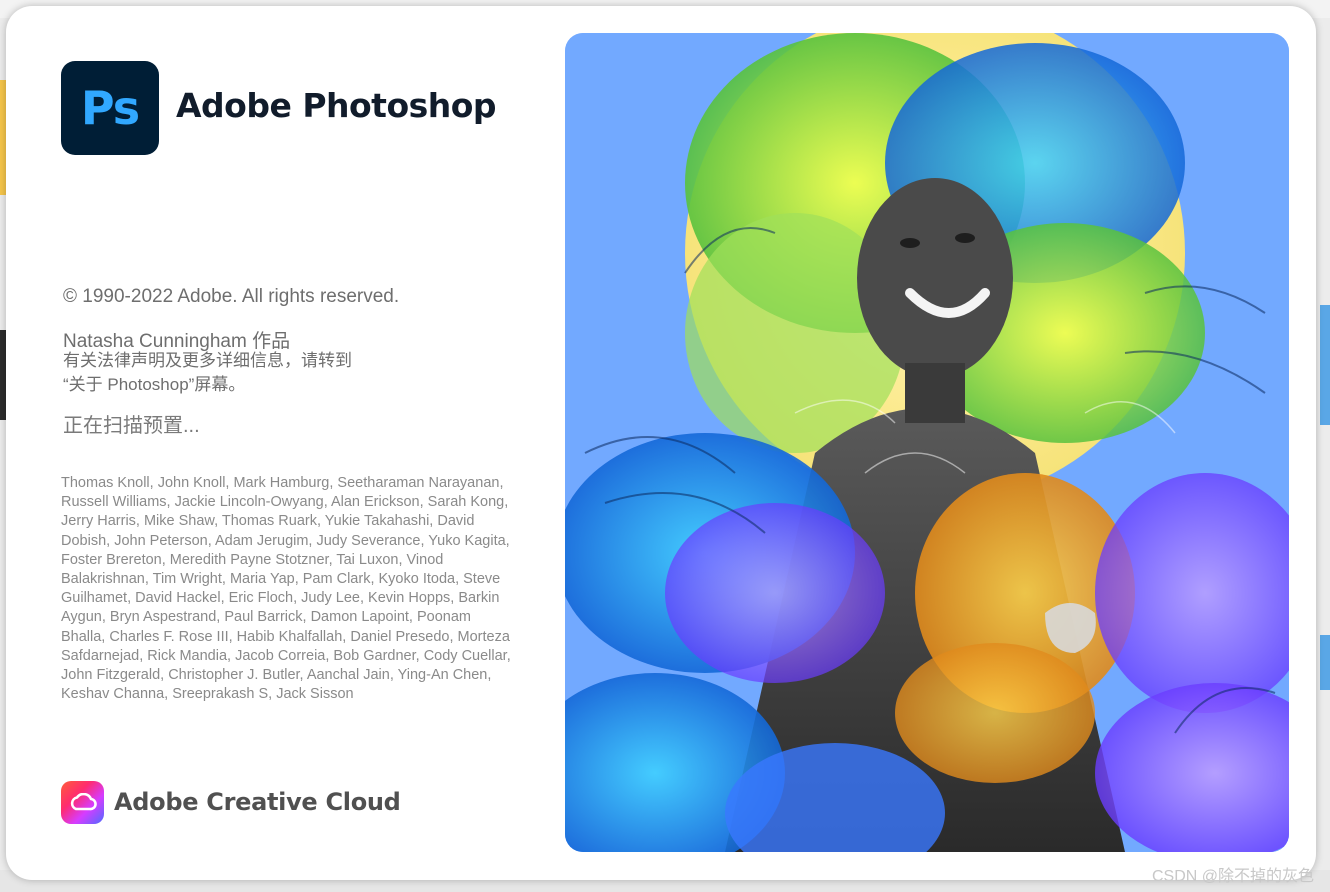  Describe the element at coordinates (231, 296) in the screenshot. I see `copyright-text: © 1990-2022 Adobe. All rights reserved.` at that location.